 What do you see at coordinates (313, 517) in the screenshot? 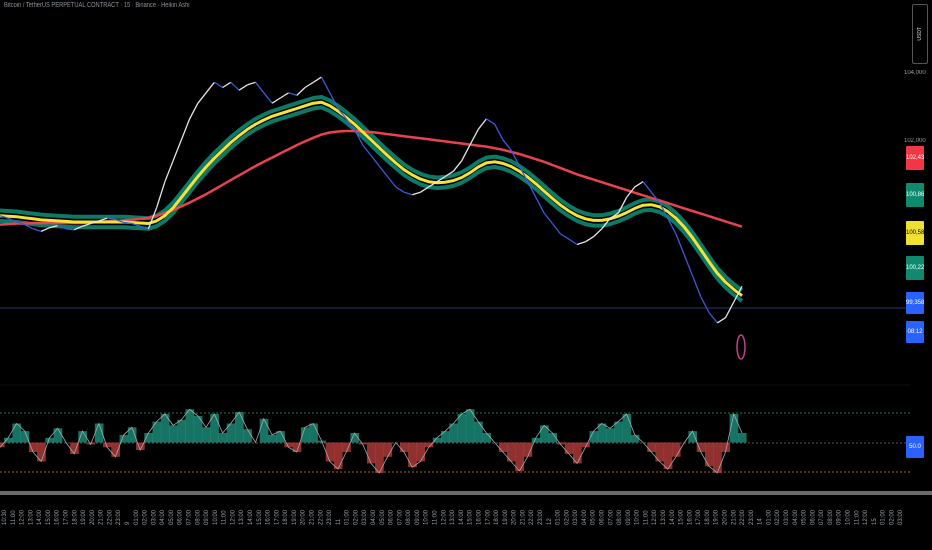
I see `time-tick-label: 21:00` at bounding box center [313, 517].